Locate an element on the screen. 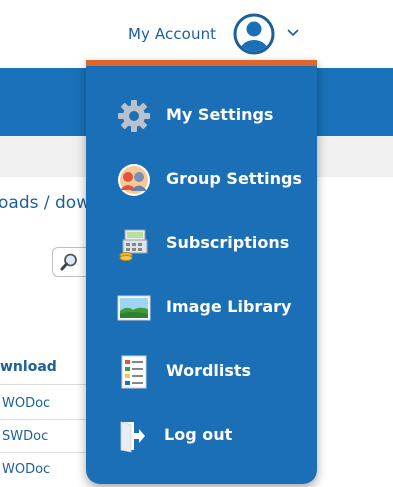  menu-item-my-settings: My Settings is located at coordinates (201, 116).